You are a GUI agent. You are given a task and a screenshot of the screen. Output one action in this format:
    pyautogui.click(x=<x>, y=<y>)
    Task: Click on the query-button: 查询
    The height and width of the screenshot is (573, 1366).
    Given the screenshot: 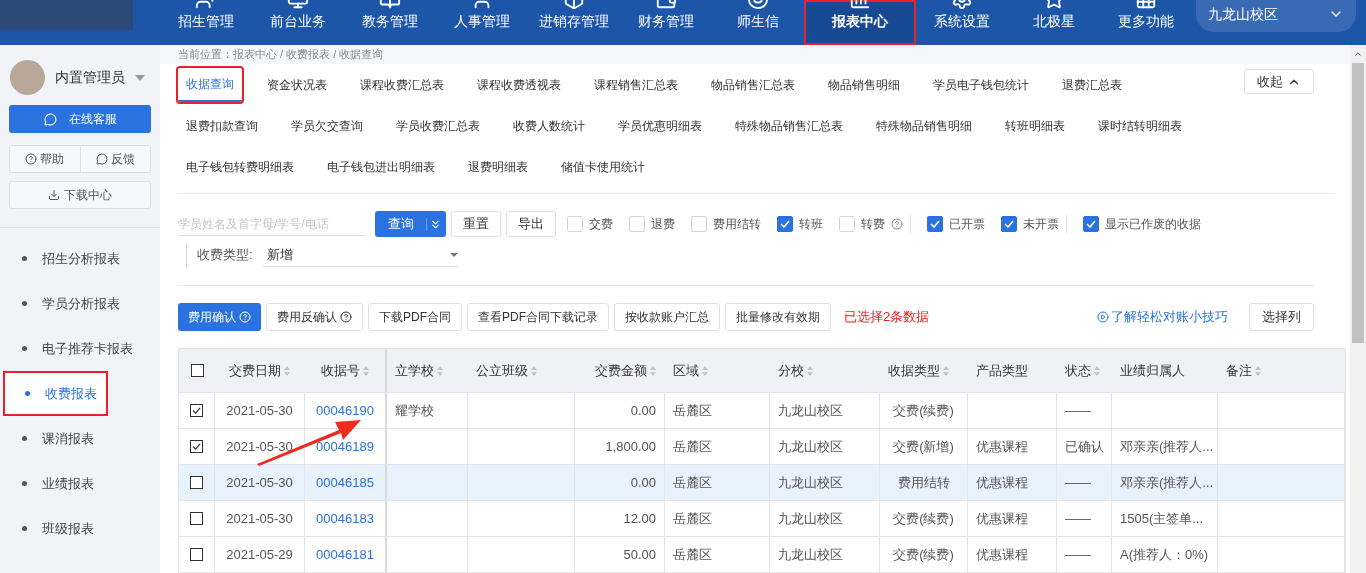 What is the action you would take?
    pyautogui.click(x=410, y=224)
    